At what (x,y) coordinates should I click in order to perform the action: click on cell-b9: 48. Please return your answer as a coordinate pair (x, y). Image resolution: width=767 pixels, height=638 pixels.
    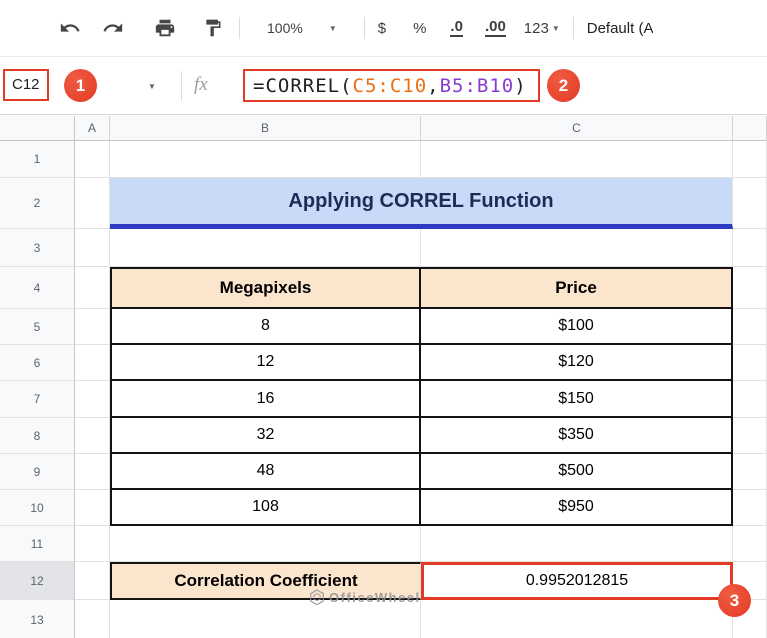
    Looking at the image, I should click on (265, 472).